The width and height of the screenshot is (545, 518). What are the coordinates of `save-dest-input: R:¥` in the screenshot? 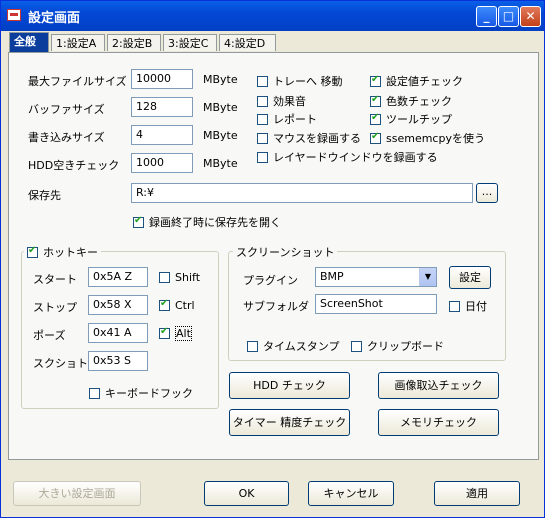 It's located at (302, 193).